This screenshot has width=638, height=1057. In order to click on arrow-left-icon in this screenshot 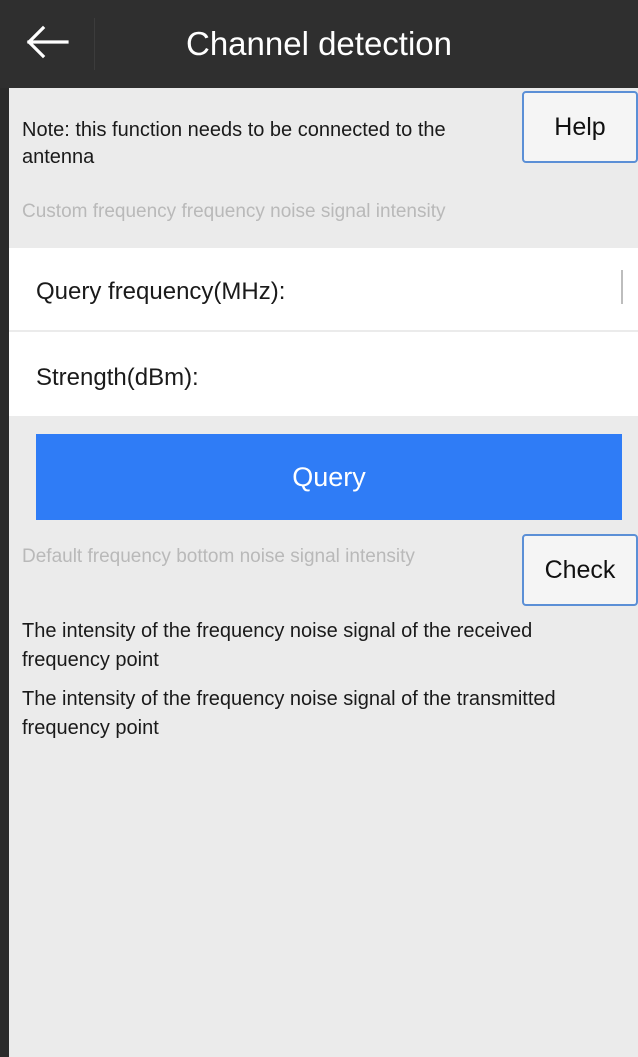, I will do `click(47, 44)`.